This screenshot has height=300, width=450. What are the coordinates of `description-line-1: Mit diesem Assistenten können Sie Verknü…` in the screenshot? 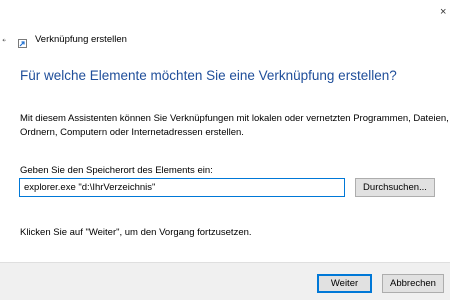 It's located at (234, 118).